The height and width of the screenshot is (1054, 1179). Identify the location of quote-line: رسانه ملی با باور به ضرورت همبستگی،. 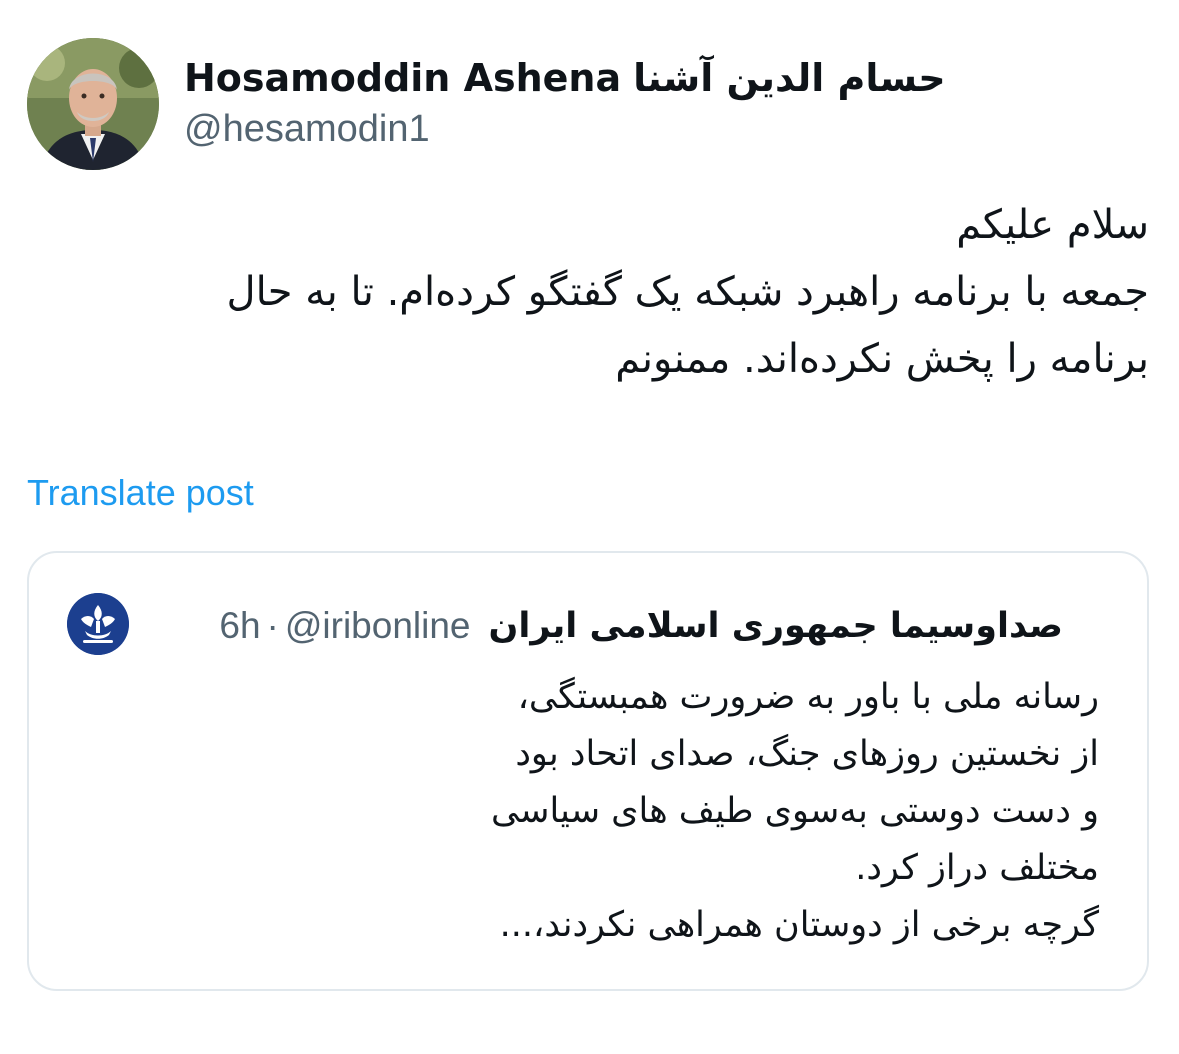
(808, 697).